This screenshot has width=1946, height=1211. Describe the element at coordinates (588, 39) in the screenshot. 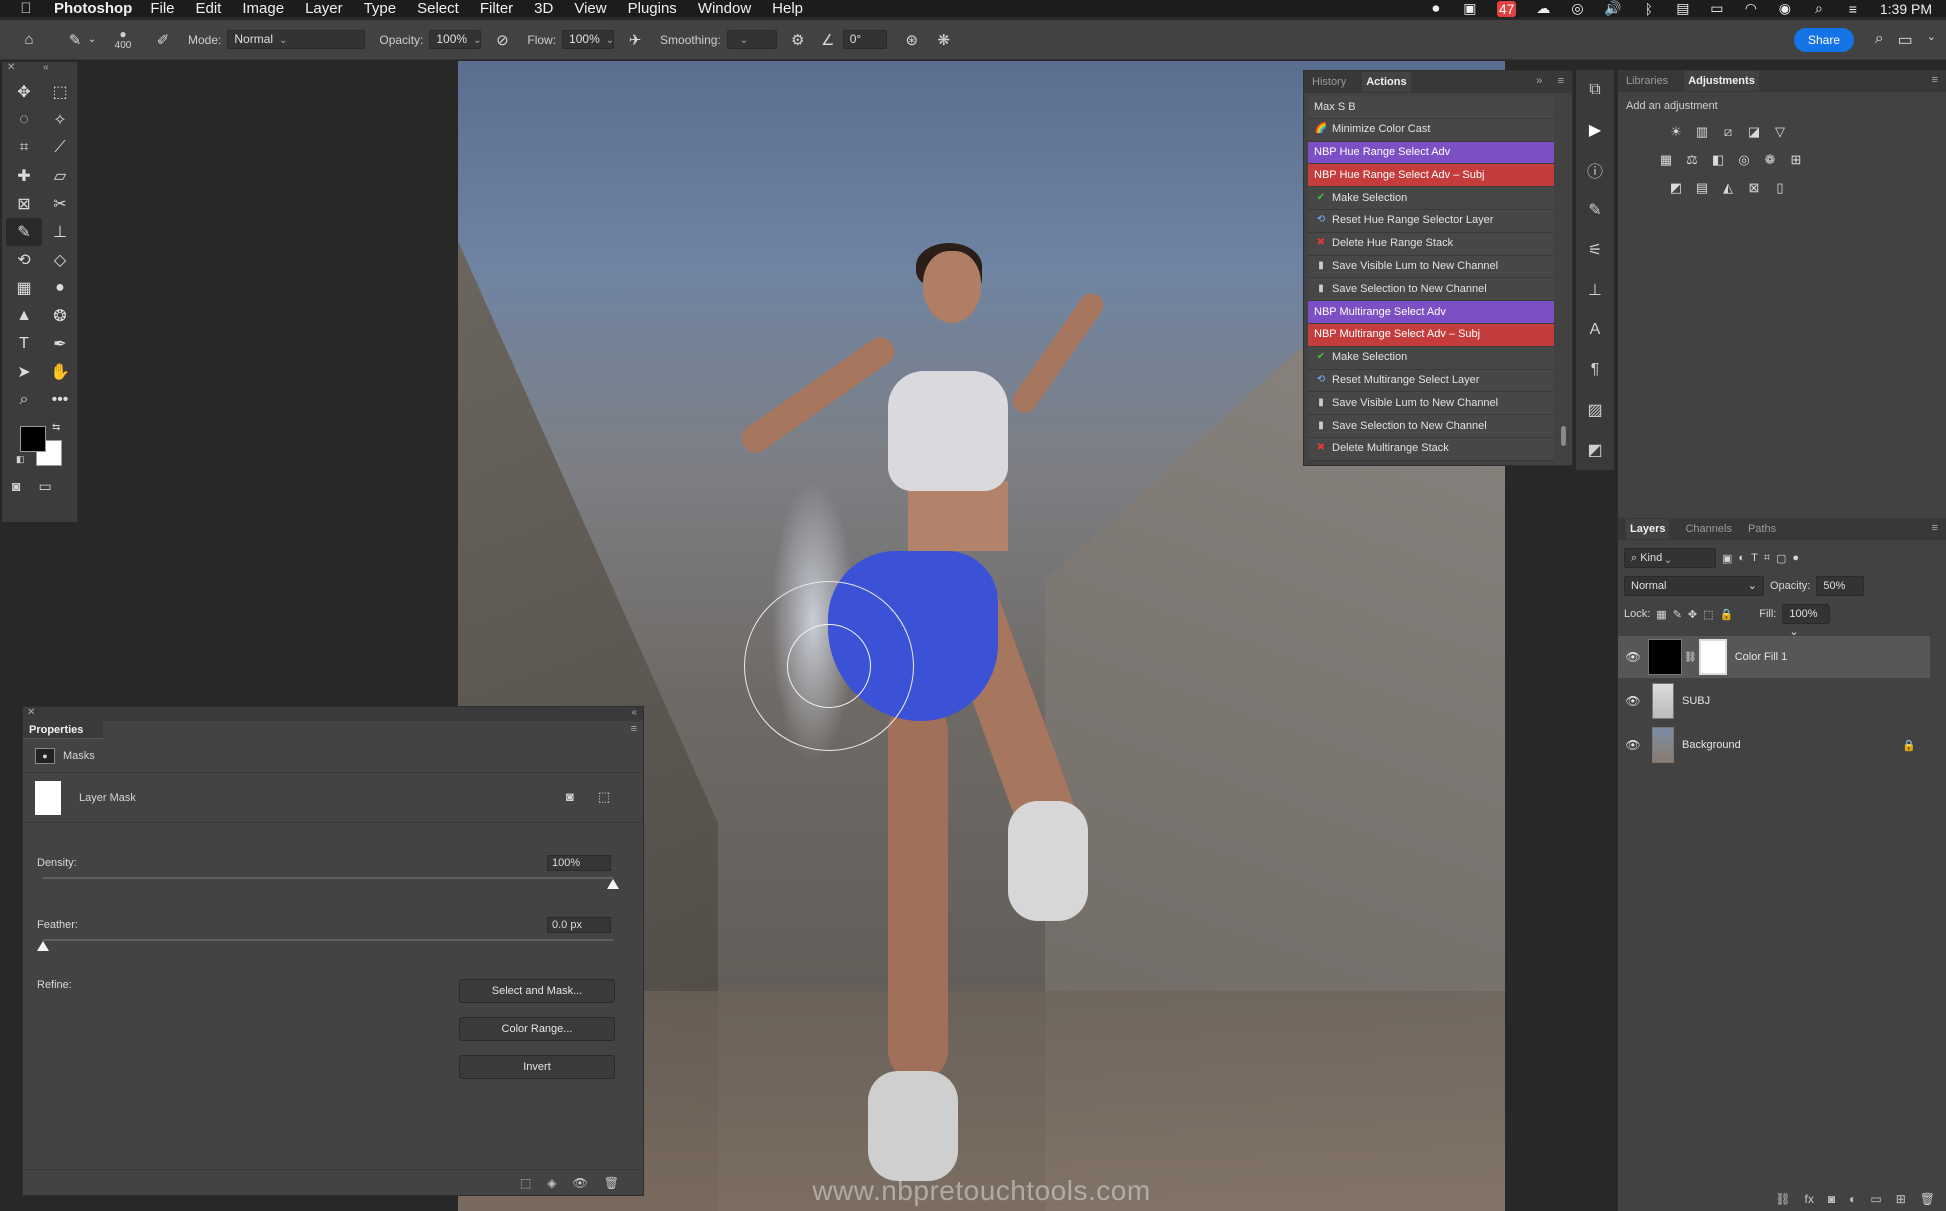

I see `flow-field: 100%` at that location.